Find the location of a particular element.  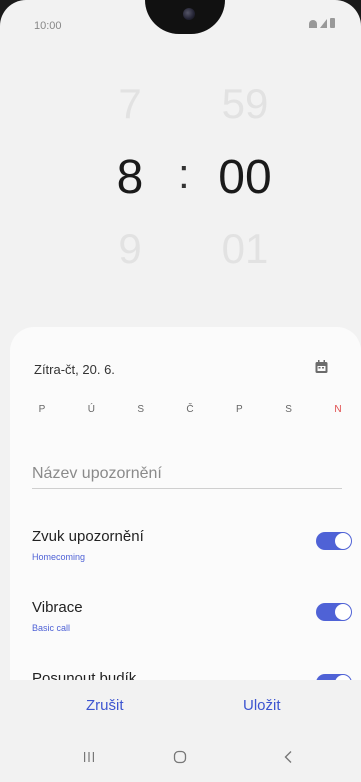

battery-icon is located at coordinates (332, 23).